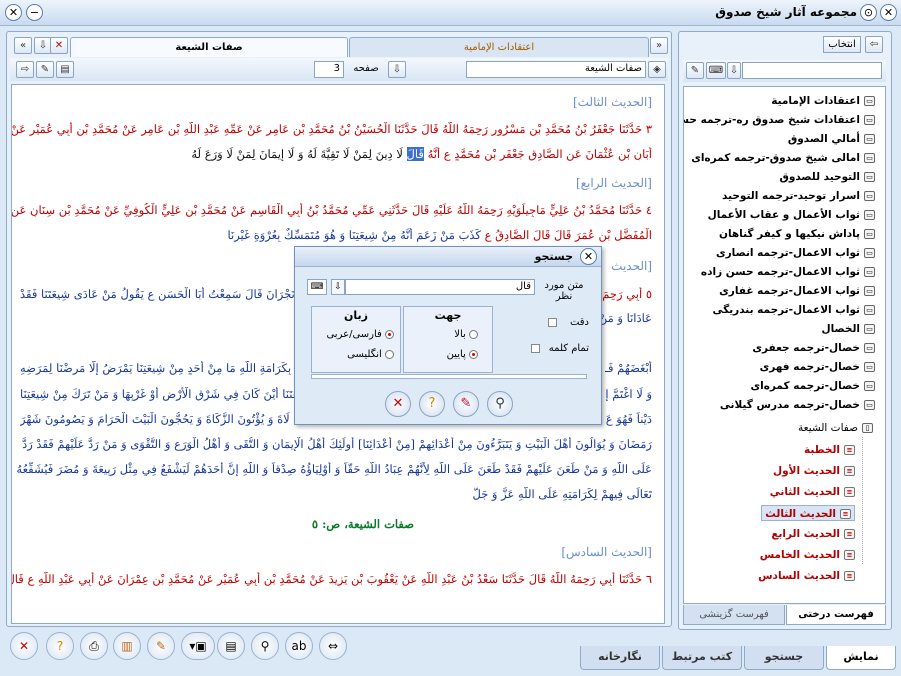 This screenshot has height=676, width=901. Describe the element at coordinates (389, 334) in the screenshot. I see `radio-arabic` at that location.